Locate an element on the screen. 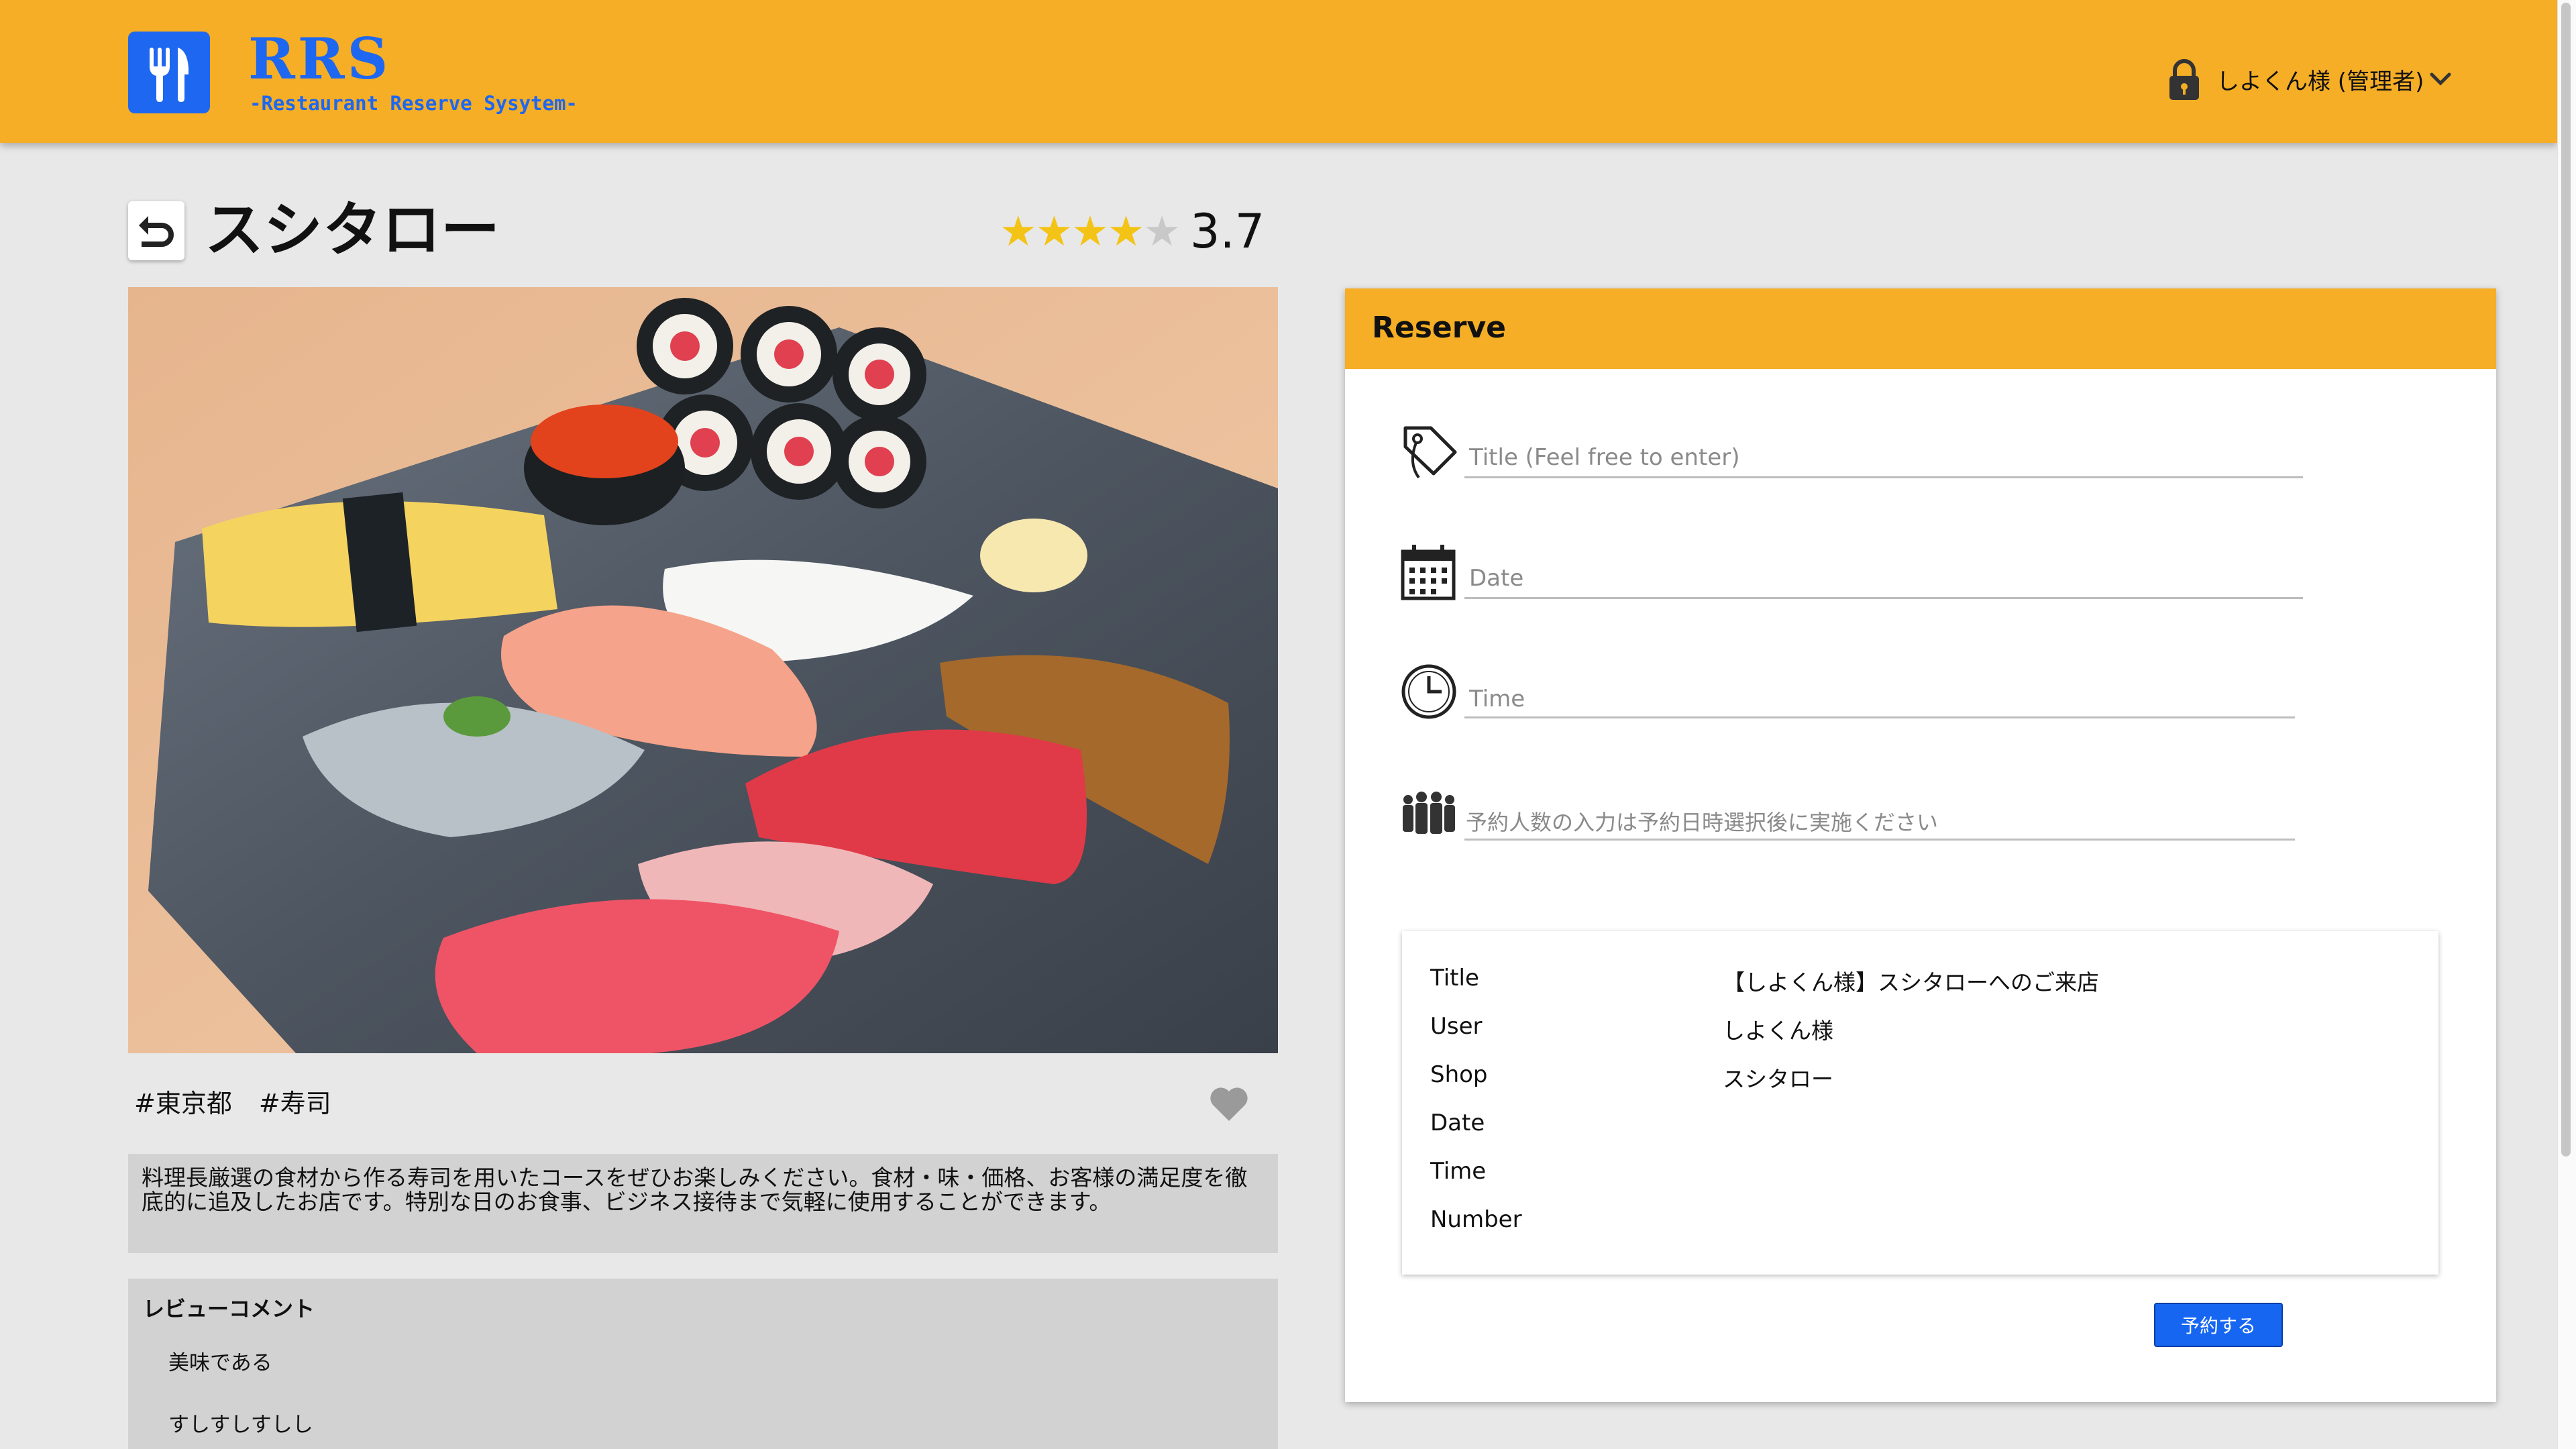 This screenshot has width=2576, height=1449. back-arrow-icon is located at coordinates (156, 231).